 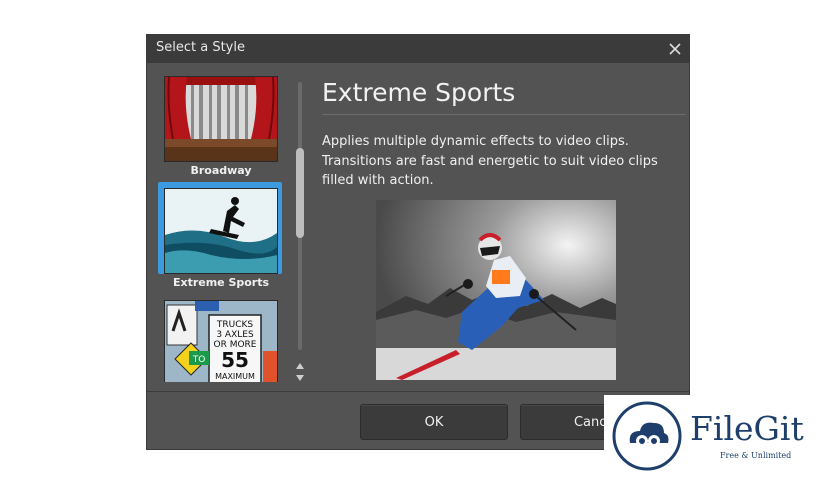 What do you see at coordinates (496, 290) in the screenshot?
I see `style-preview-image` at bounding box center [496, 290].